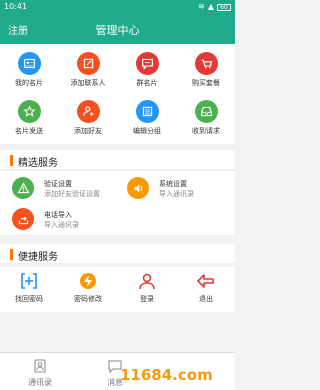 The width and height of the screenshot is (320, 390). Describe the element at coordinates (147, 299) in the screenshot. I see `quick-item-label: 登录` at that location.